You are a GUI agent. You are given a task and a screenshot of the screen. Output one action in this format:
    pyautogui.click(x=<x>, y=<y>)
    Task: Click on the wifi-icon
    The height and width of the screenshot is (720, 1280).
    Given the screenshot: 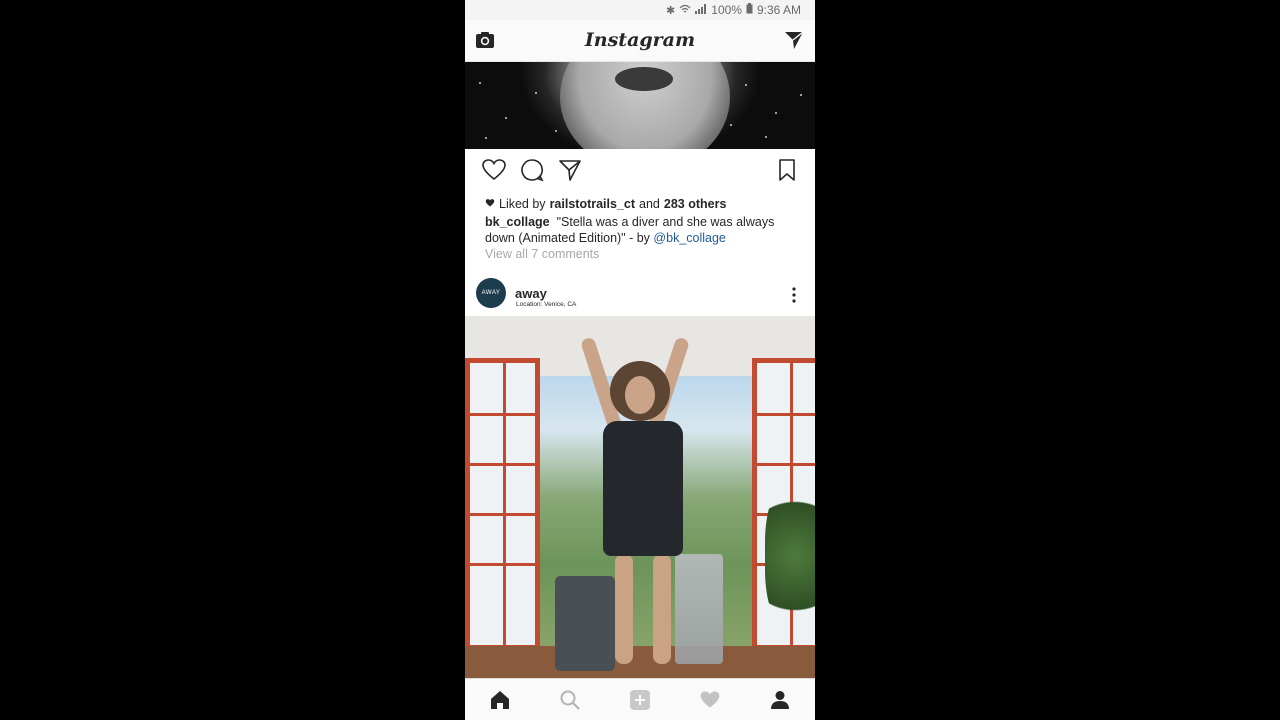 What is the action you would take?
    pyautogui.click(x=685, y=10)
    